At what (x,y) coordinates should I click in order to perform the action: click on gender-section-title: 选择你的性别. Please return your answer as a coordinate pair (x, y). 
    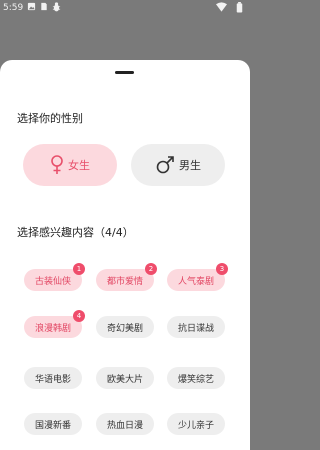
    Looking at the image, I should click on (50, 118).